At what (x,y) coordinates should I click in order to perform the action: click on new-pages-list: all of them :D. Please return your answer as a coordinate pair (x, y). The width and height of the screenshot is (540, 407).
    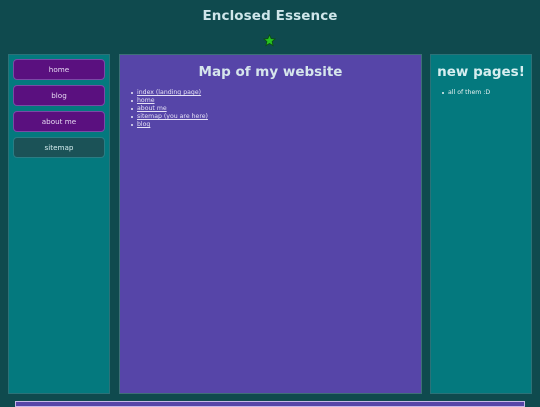
    Looking at the image, I should click on (466, 93).